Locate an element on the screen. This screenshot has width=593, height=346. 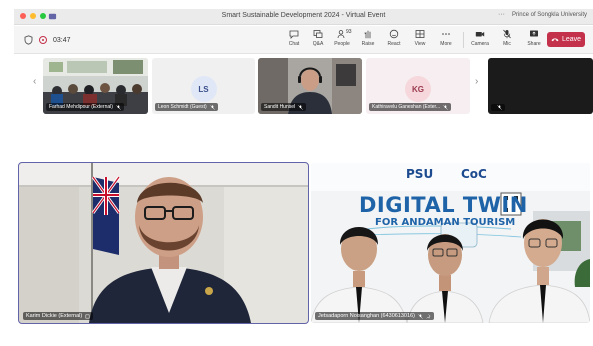
shield-icon is located at coordinates (28, 40).